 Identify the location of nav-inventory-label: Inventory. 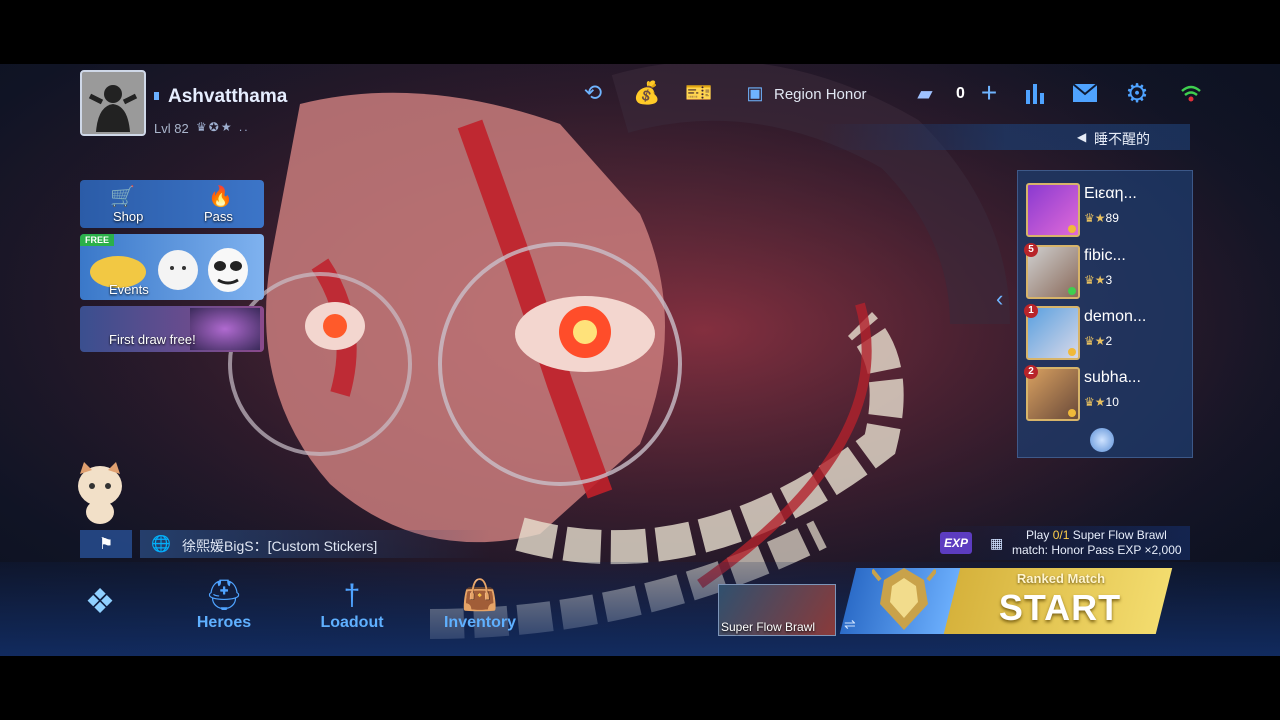
(479, 622).